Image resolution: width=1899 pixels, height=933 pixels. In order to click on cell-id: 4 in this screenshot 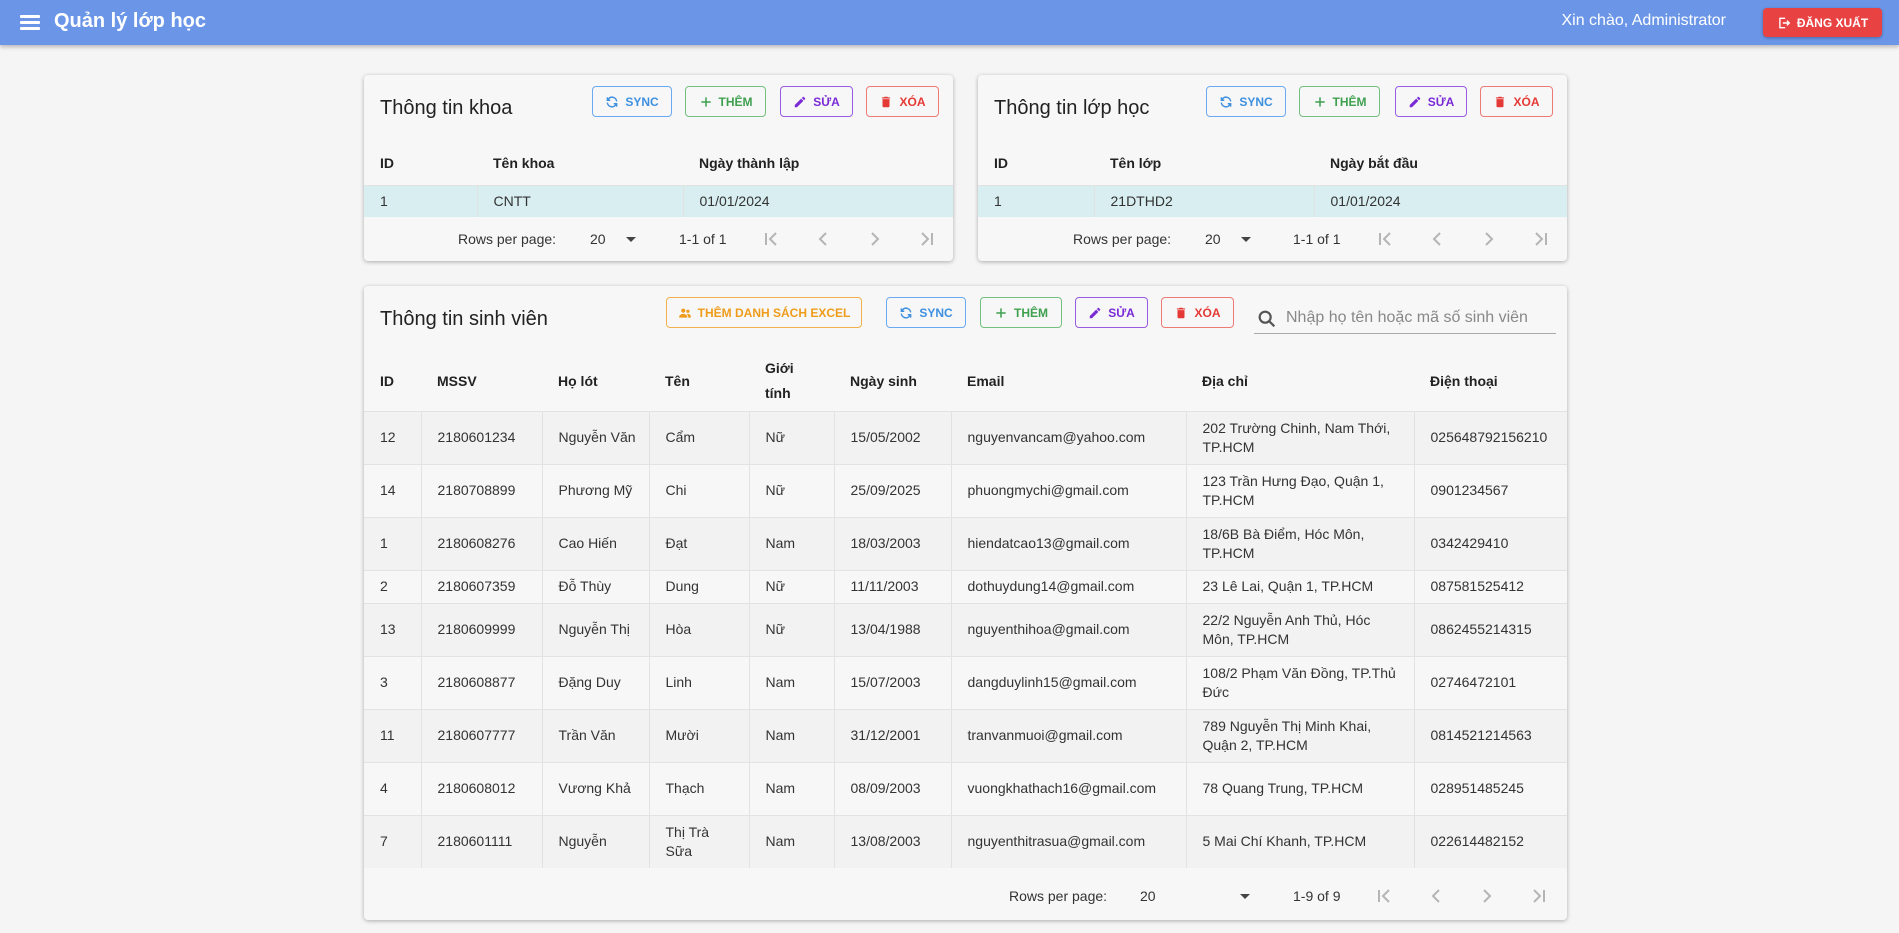, I will do `click(392, 788)`.